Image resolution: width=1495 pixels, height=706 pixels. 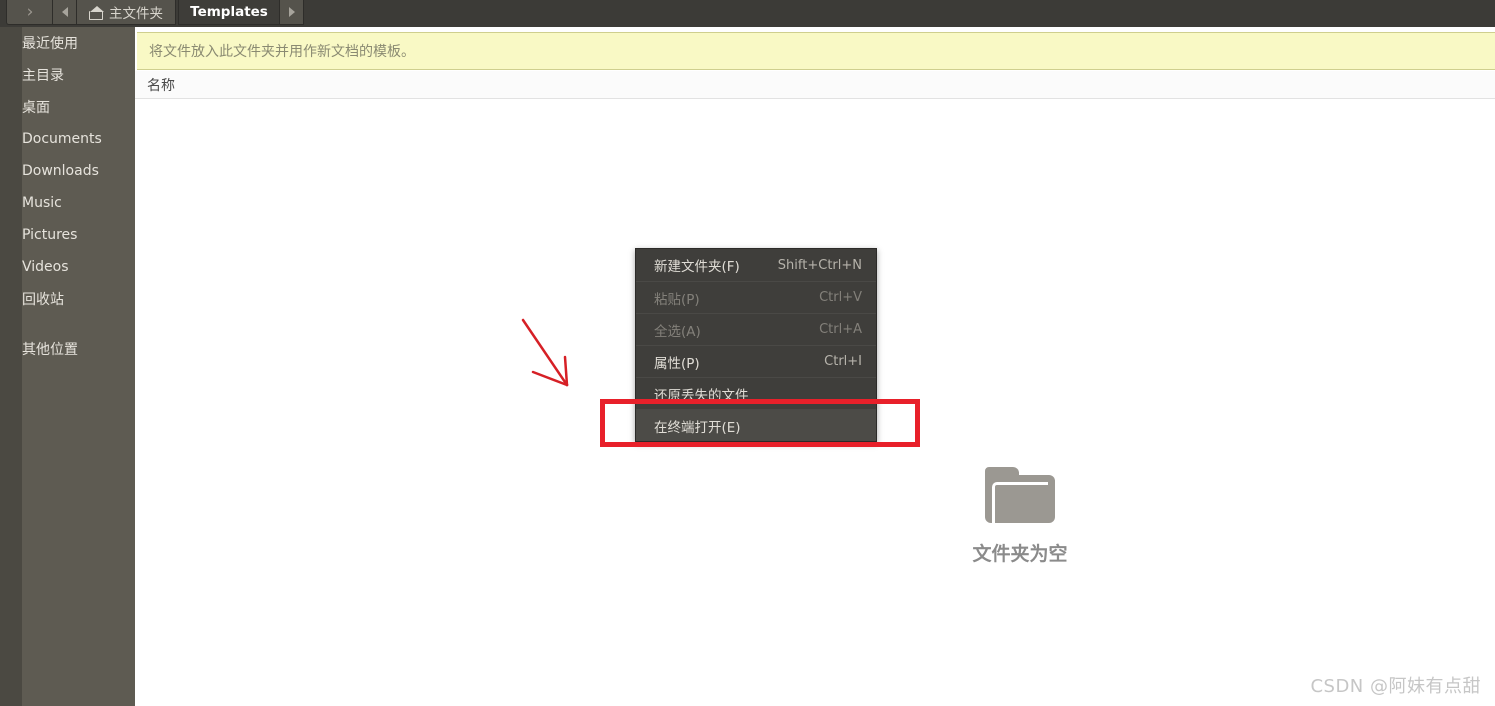 What do you see at coordinates (161, 85) in the screenshot?
I see `column-header-name: 名称` at bounding box center [161, 85].